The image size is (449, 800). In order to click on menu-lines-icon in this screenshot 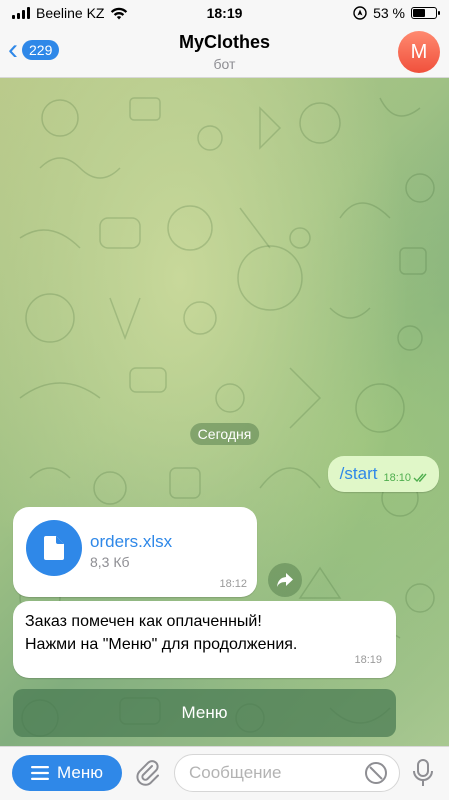, I will do `click(40, 773)`.